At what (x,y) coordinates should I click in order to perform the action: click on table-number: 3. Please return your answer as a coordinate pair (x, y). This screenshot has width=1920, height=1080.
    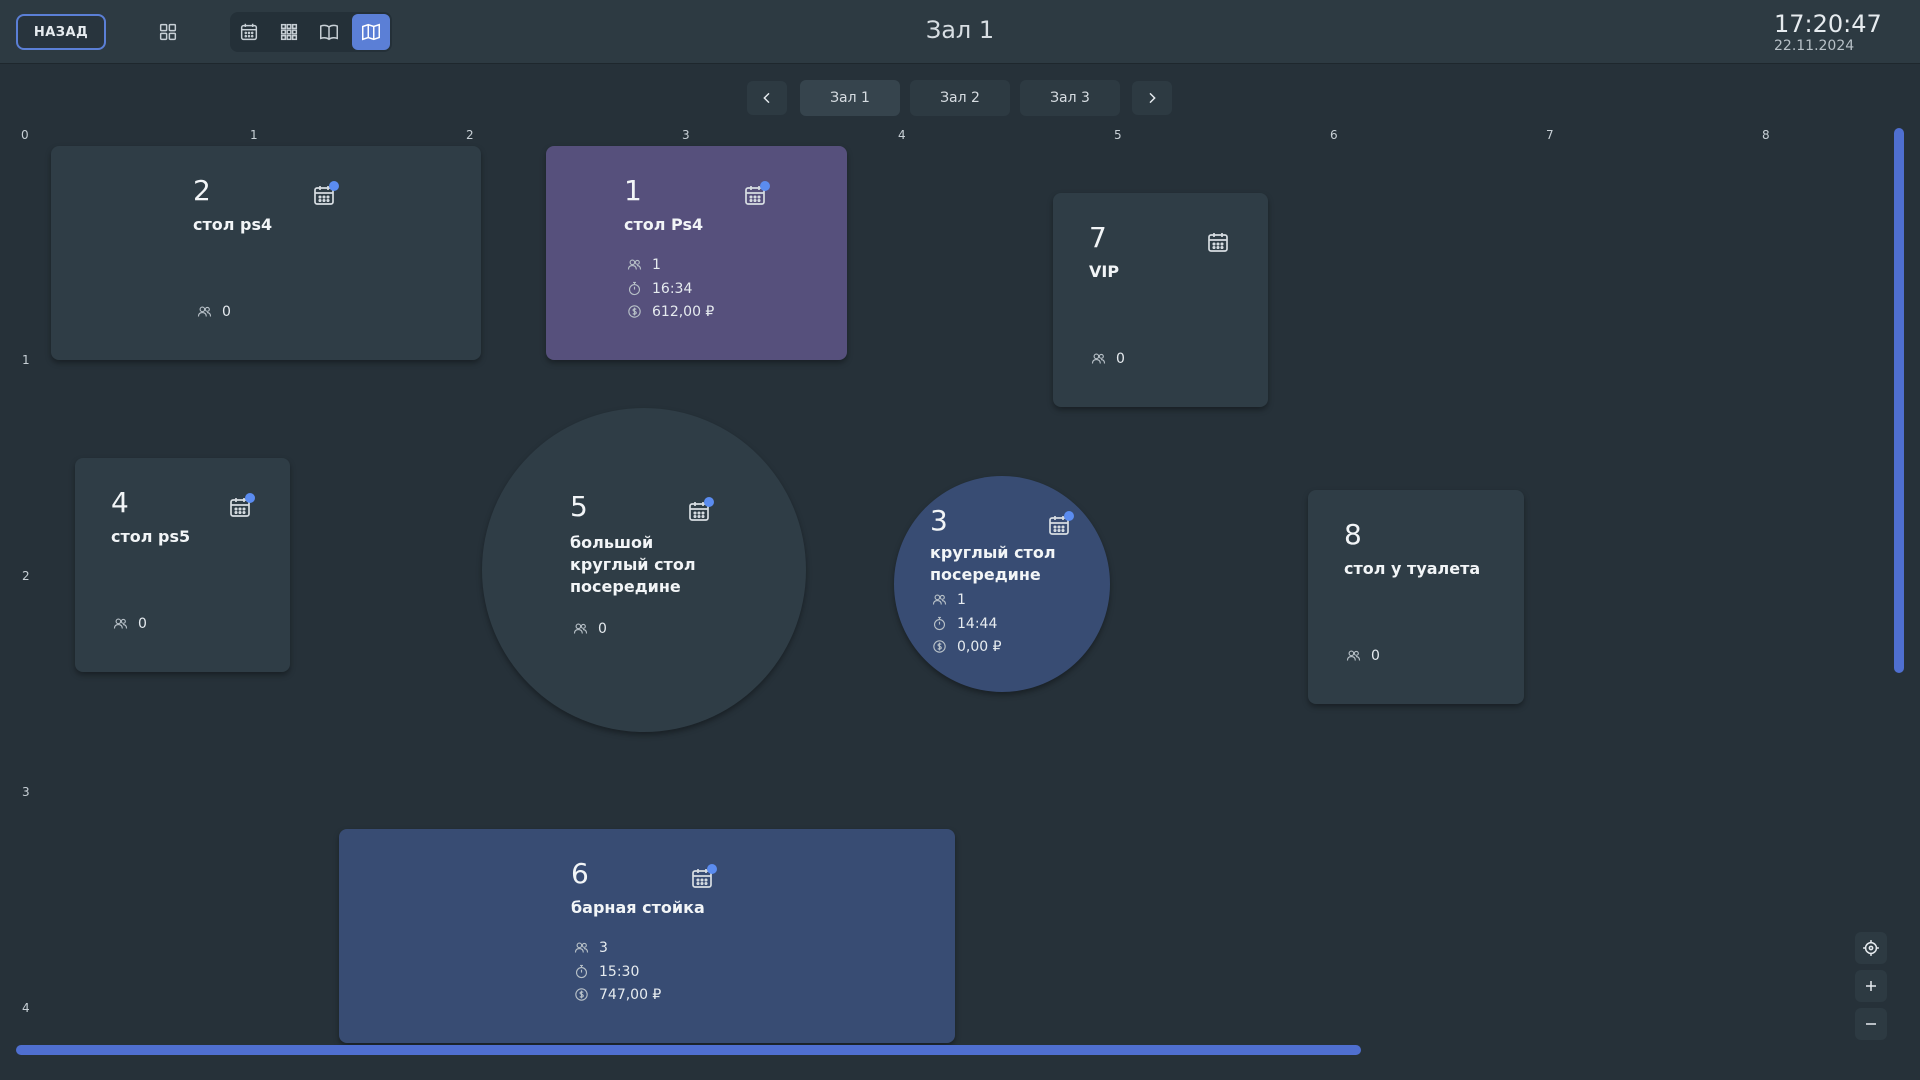
    Looking at the image, I should click on (939, 520).